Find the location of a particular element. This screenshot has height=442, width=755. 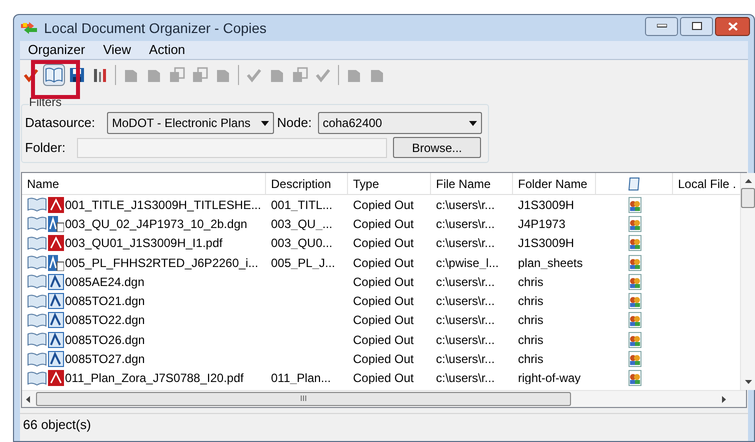

scroll-down-icon is located at coordinates (748, 382).